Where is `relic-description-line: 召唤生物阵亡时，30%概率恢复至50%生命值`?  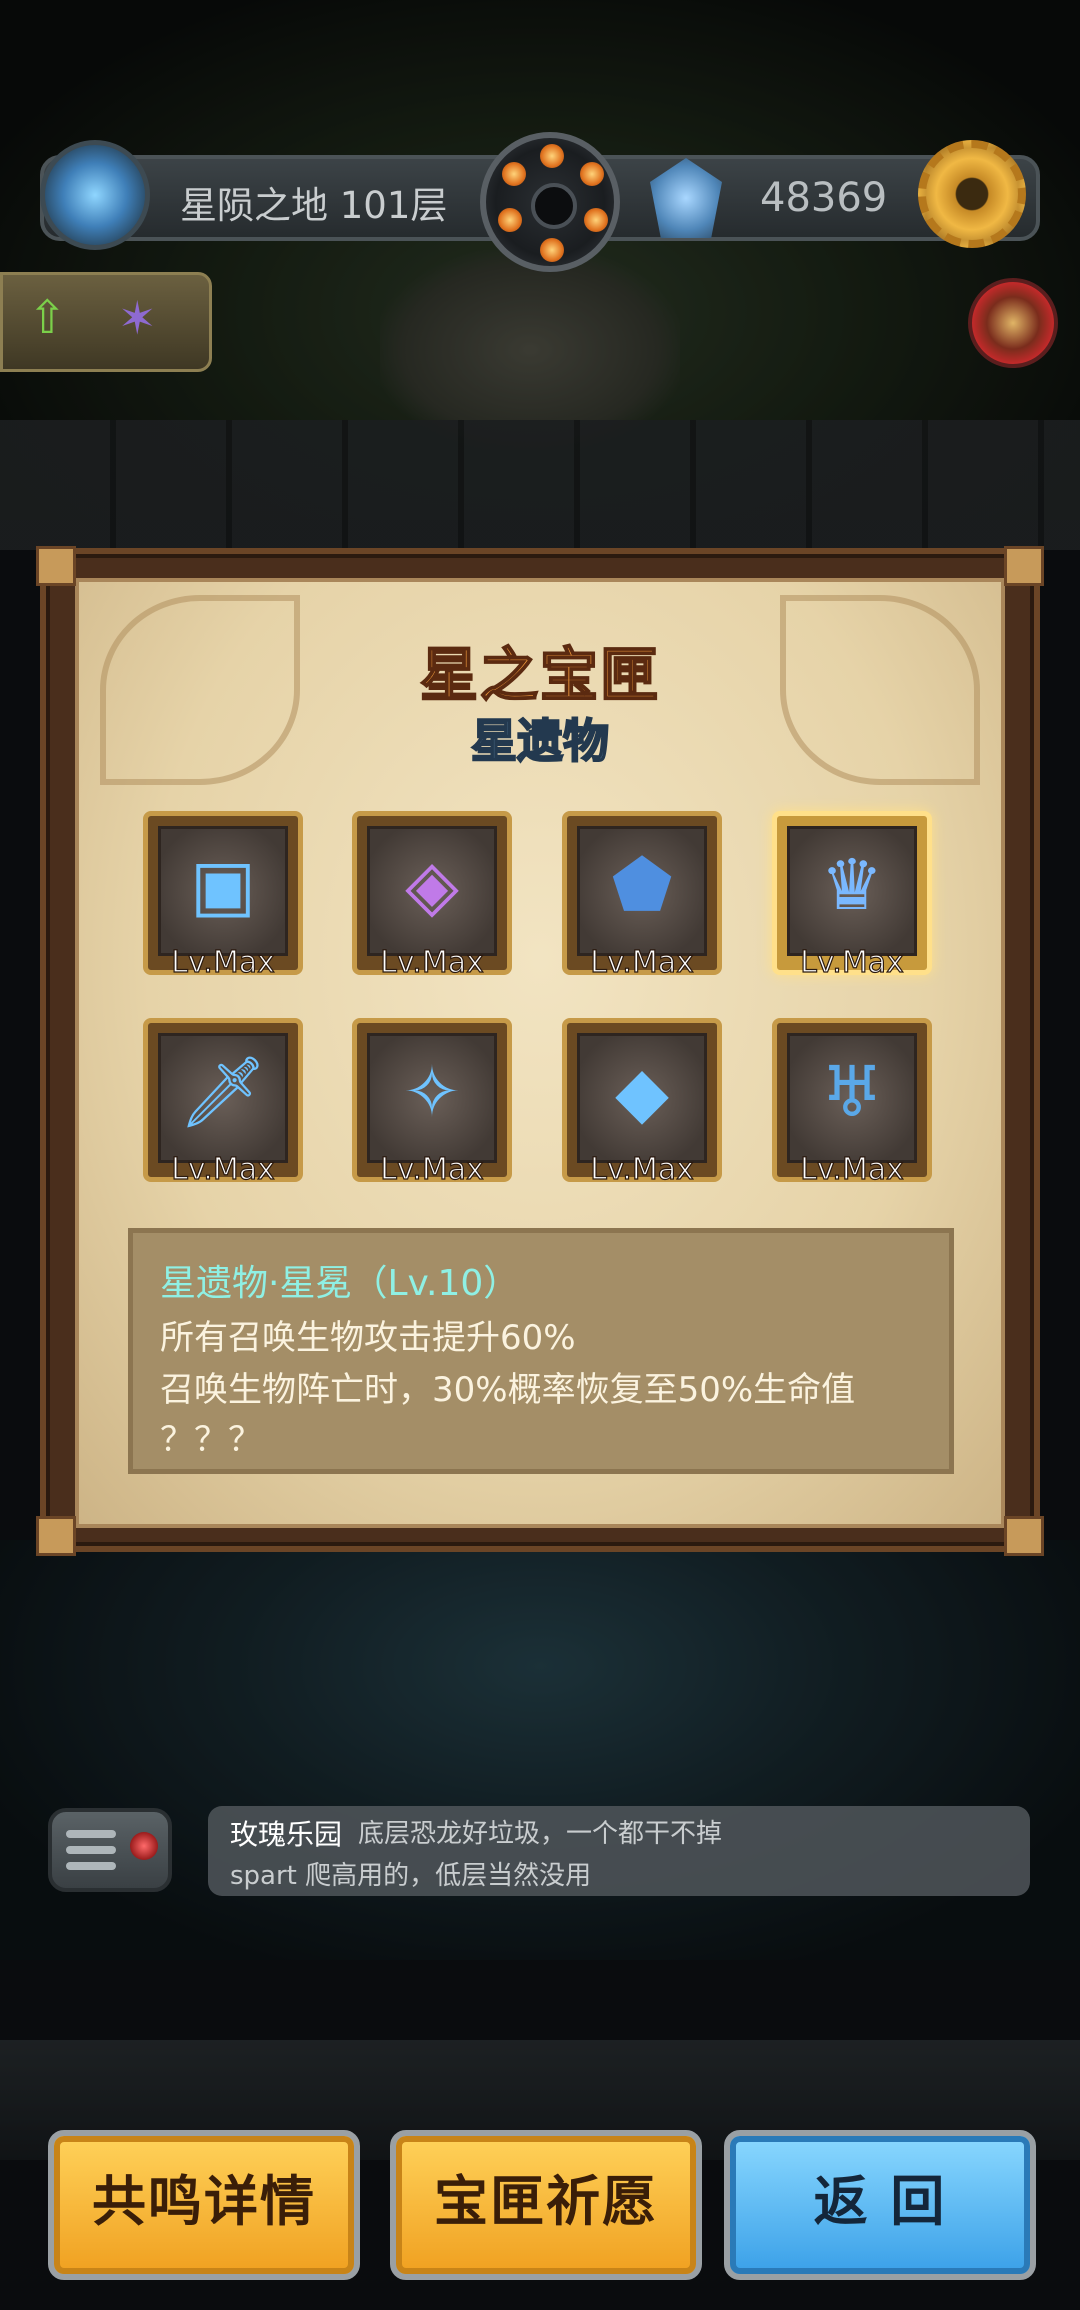 relic-description-line: 召唤生物阵亡时，30%概率恢复至50%生命值 is located at coordinates (508, 1390).